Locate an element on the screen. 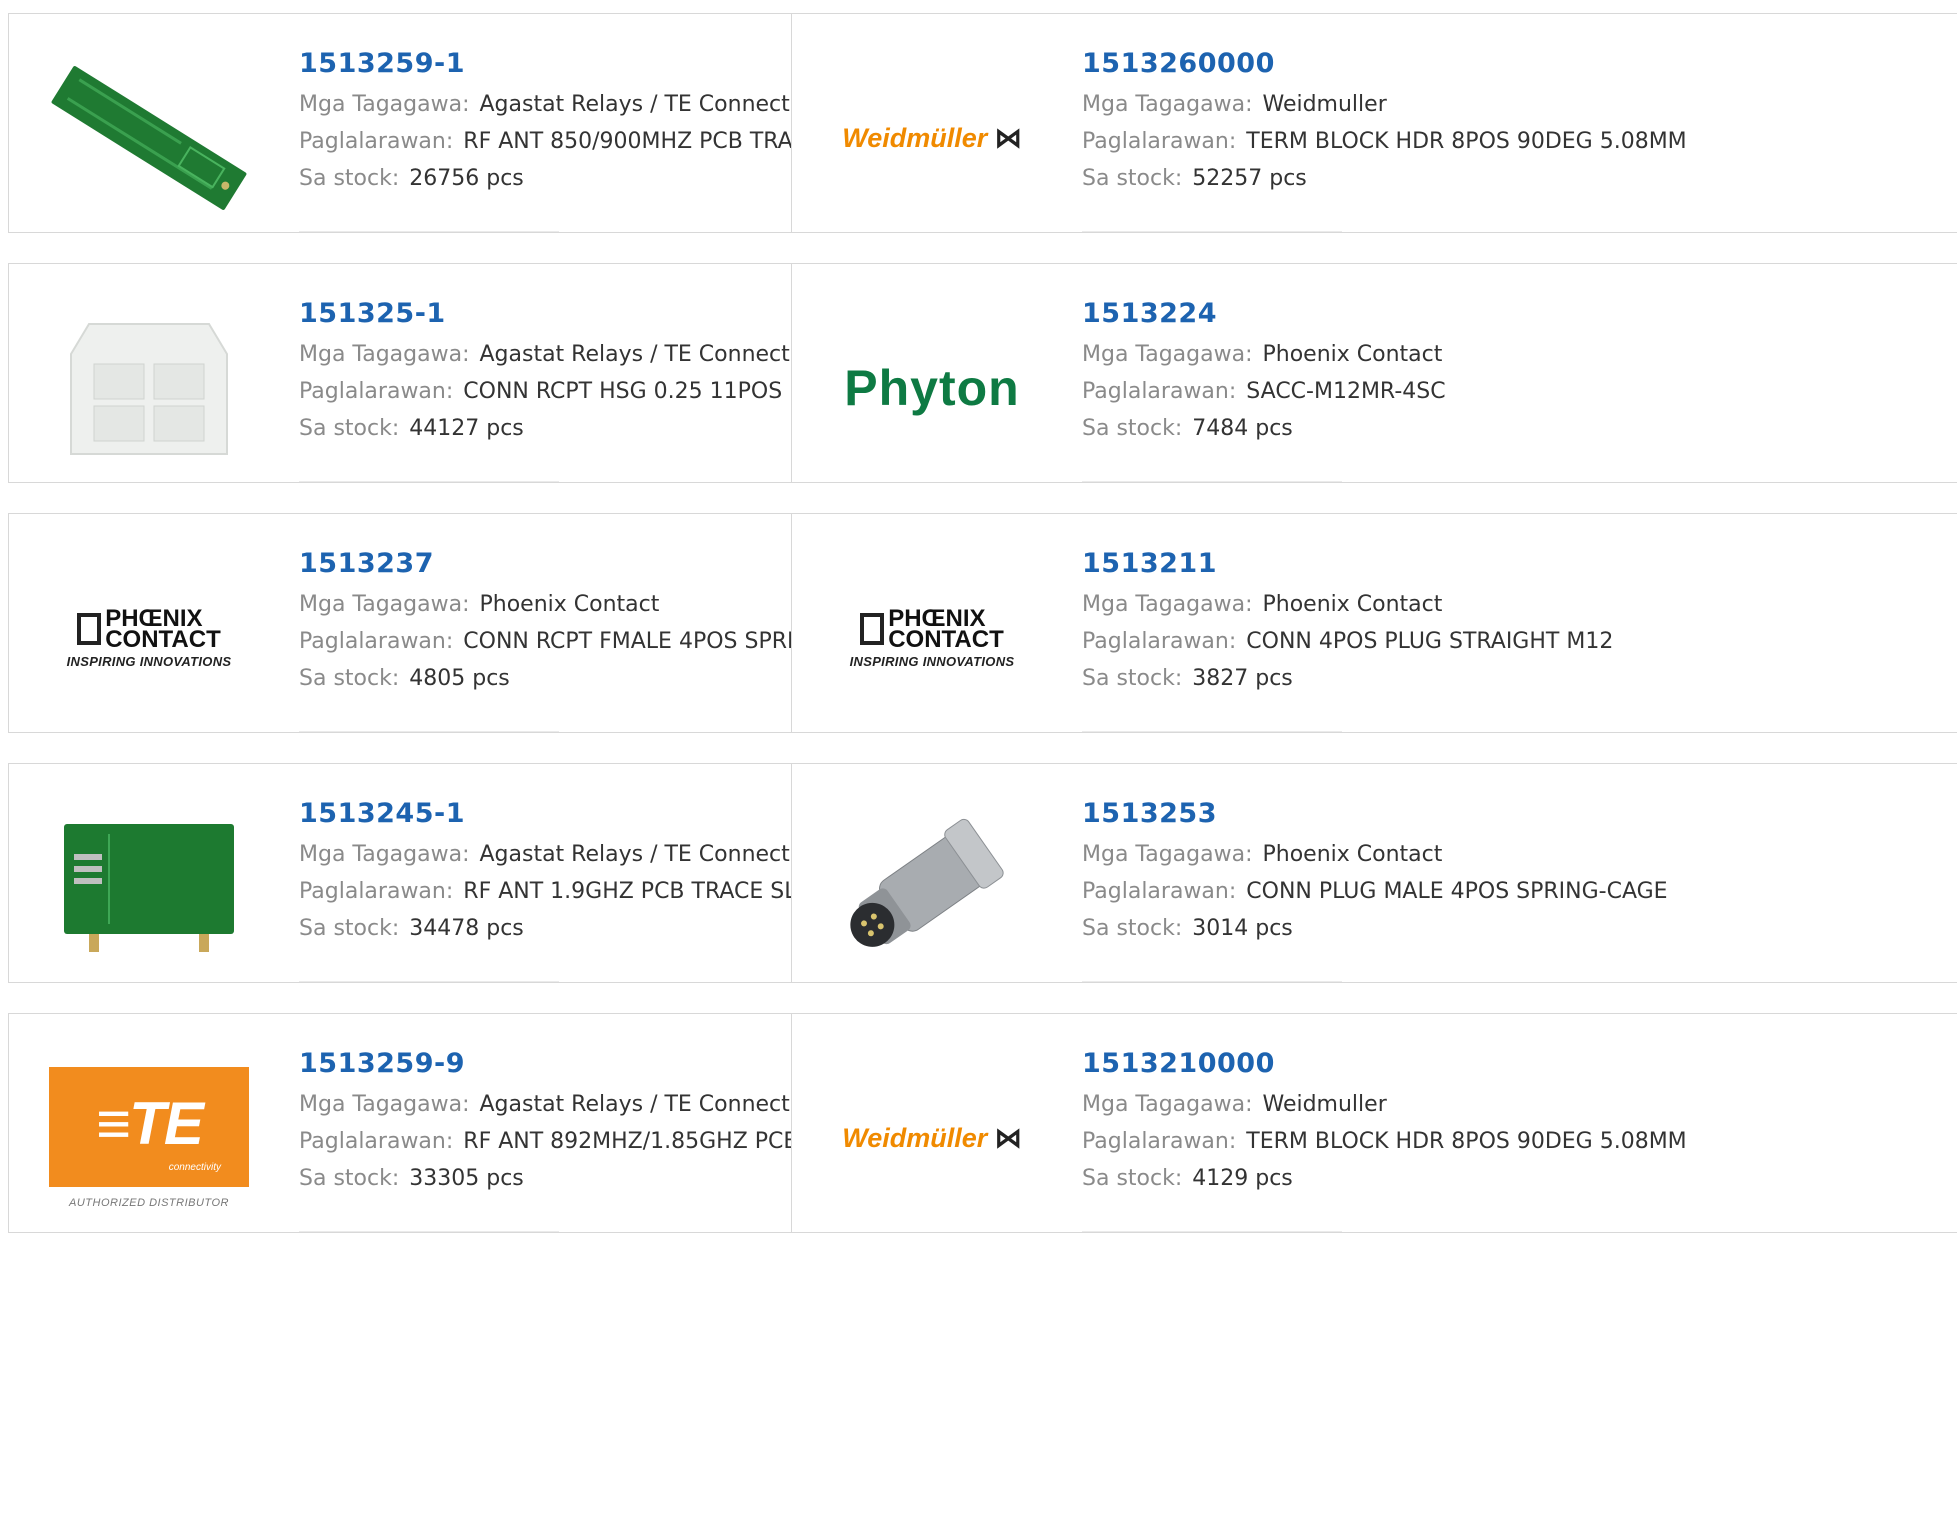 The height and width of the screenshot is (1526, 1957). phoenix-mark-icon is located at coordinates (872, 628).